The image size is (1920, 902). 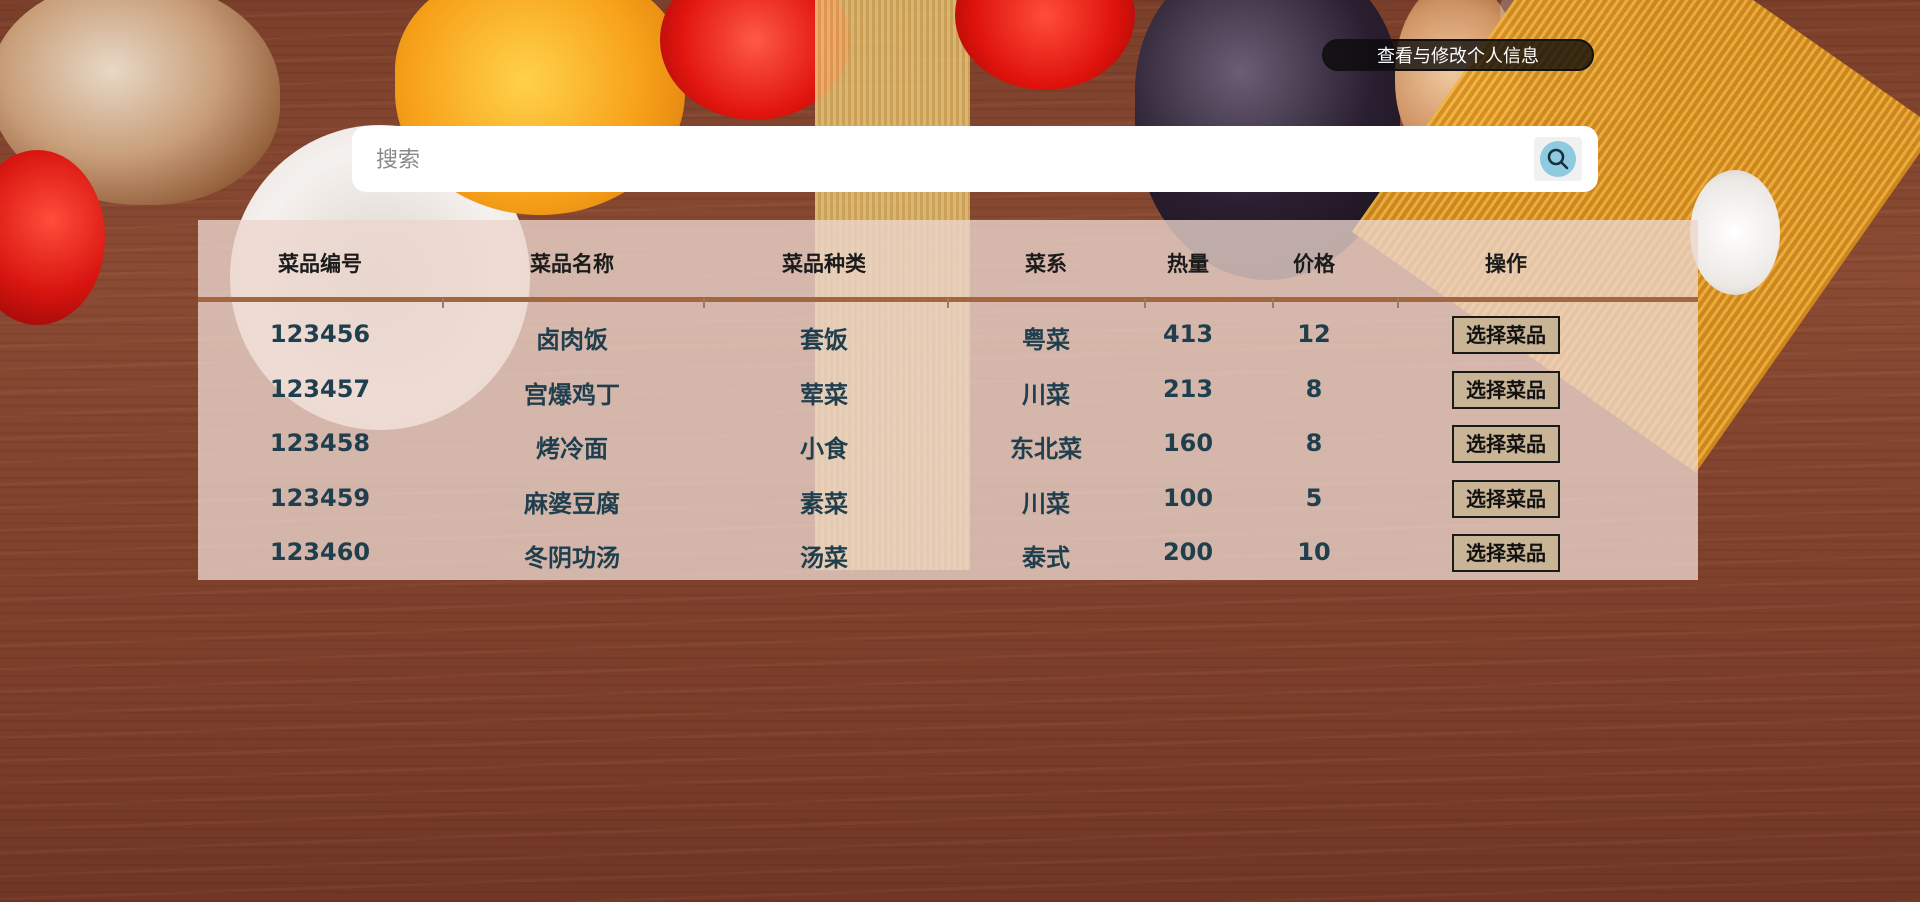 What do you see at coordinates (572, 395) in the screenshot?
I see `cell-dish-name: 宫爆鸡丁` at bounding box center [572, 395].